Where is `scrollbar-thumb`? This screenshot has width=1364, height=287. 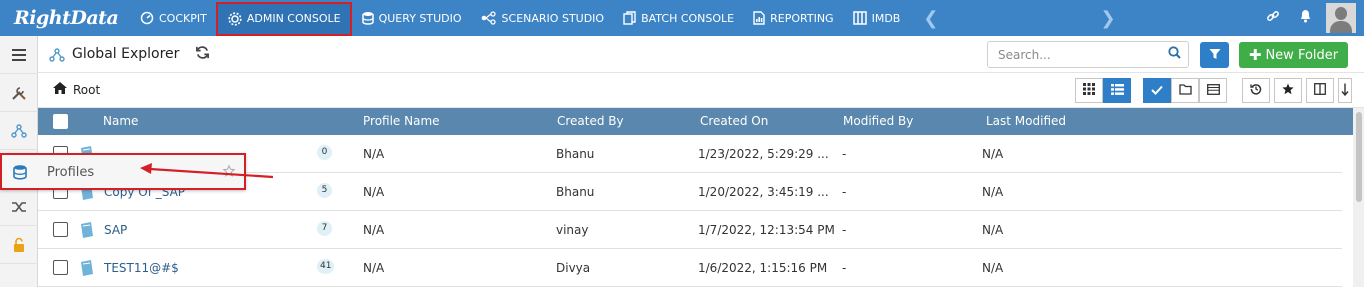
scrollbar-thumb is located at coordinates (1359, 157).